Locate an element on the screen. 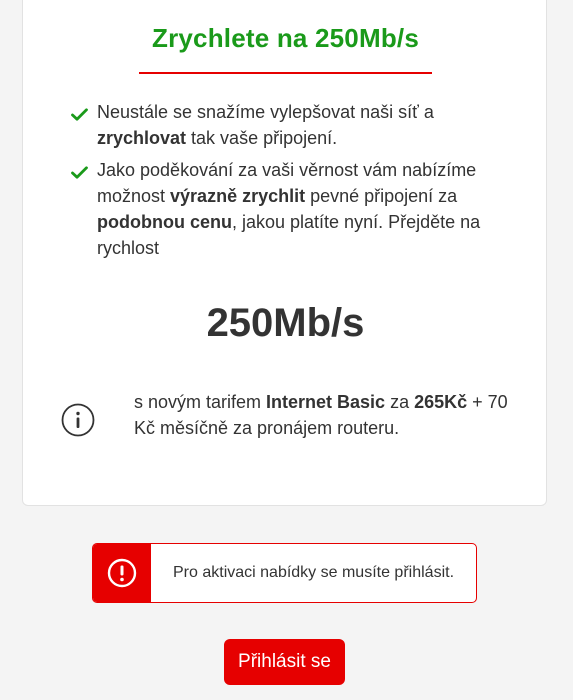  tariff-prefix: s novým tarifem is located at coordinates (200, 402).